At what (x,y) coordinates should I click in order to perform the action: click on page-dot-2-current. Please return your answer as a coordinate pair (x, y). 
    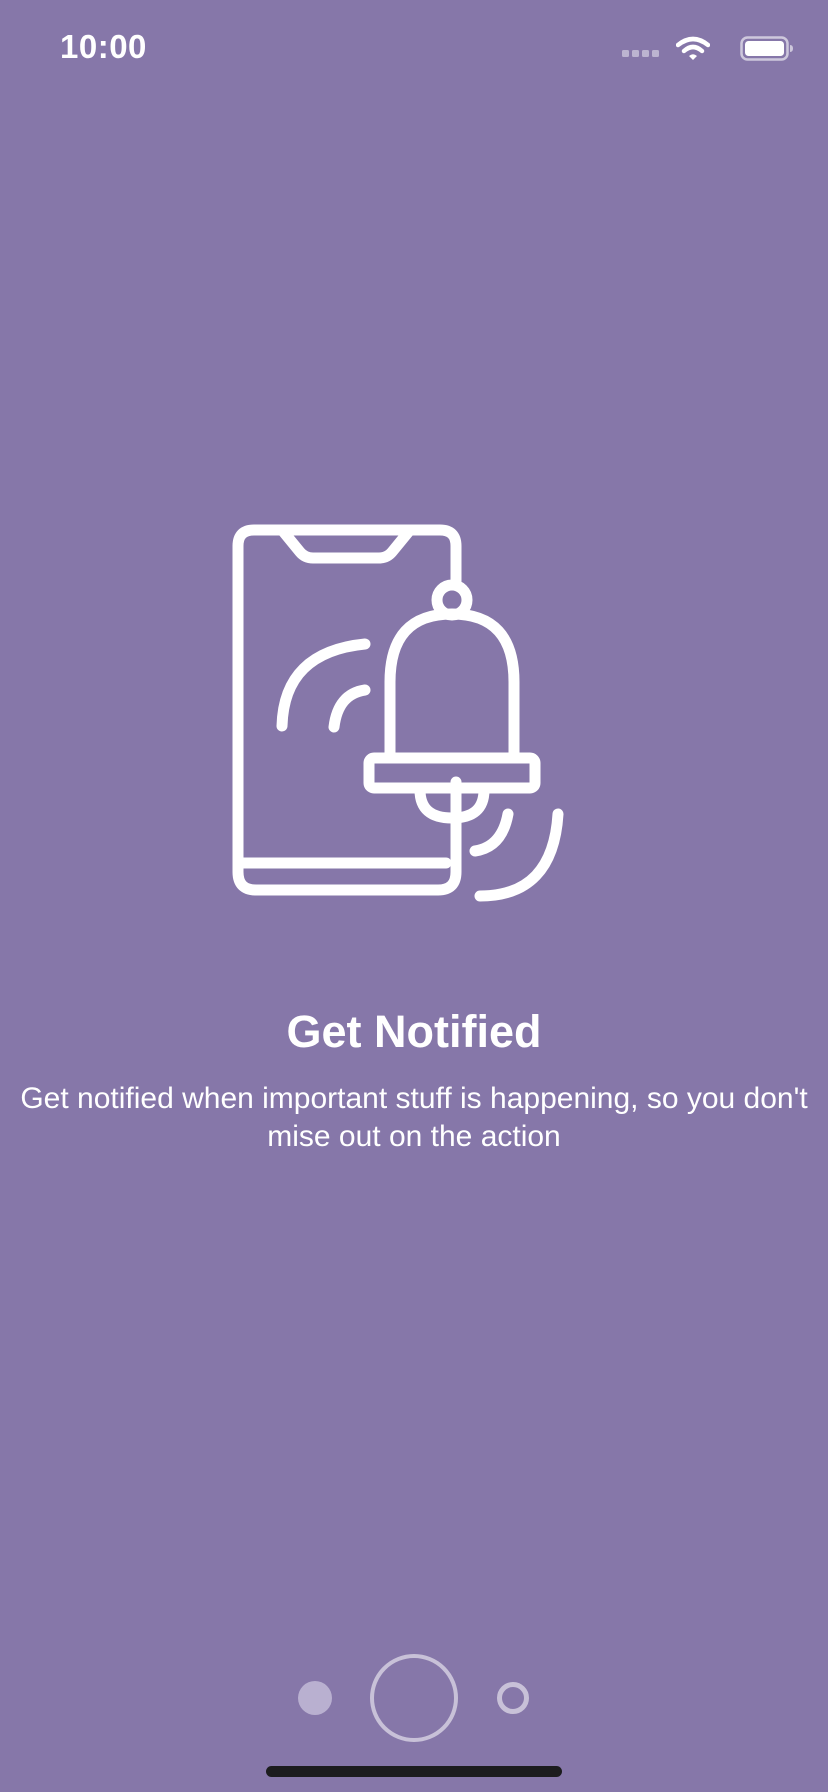
    Looking at the image, I should click on (414, 1698).